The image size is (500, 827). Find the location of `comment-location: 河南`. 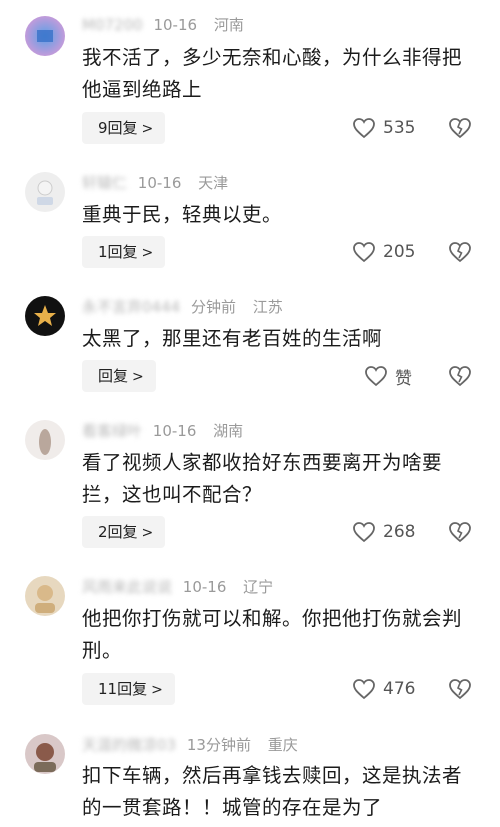

comment-location: 河南 is located at coordinates (228, 25).